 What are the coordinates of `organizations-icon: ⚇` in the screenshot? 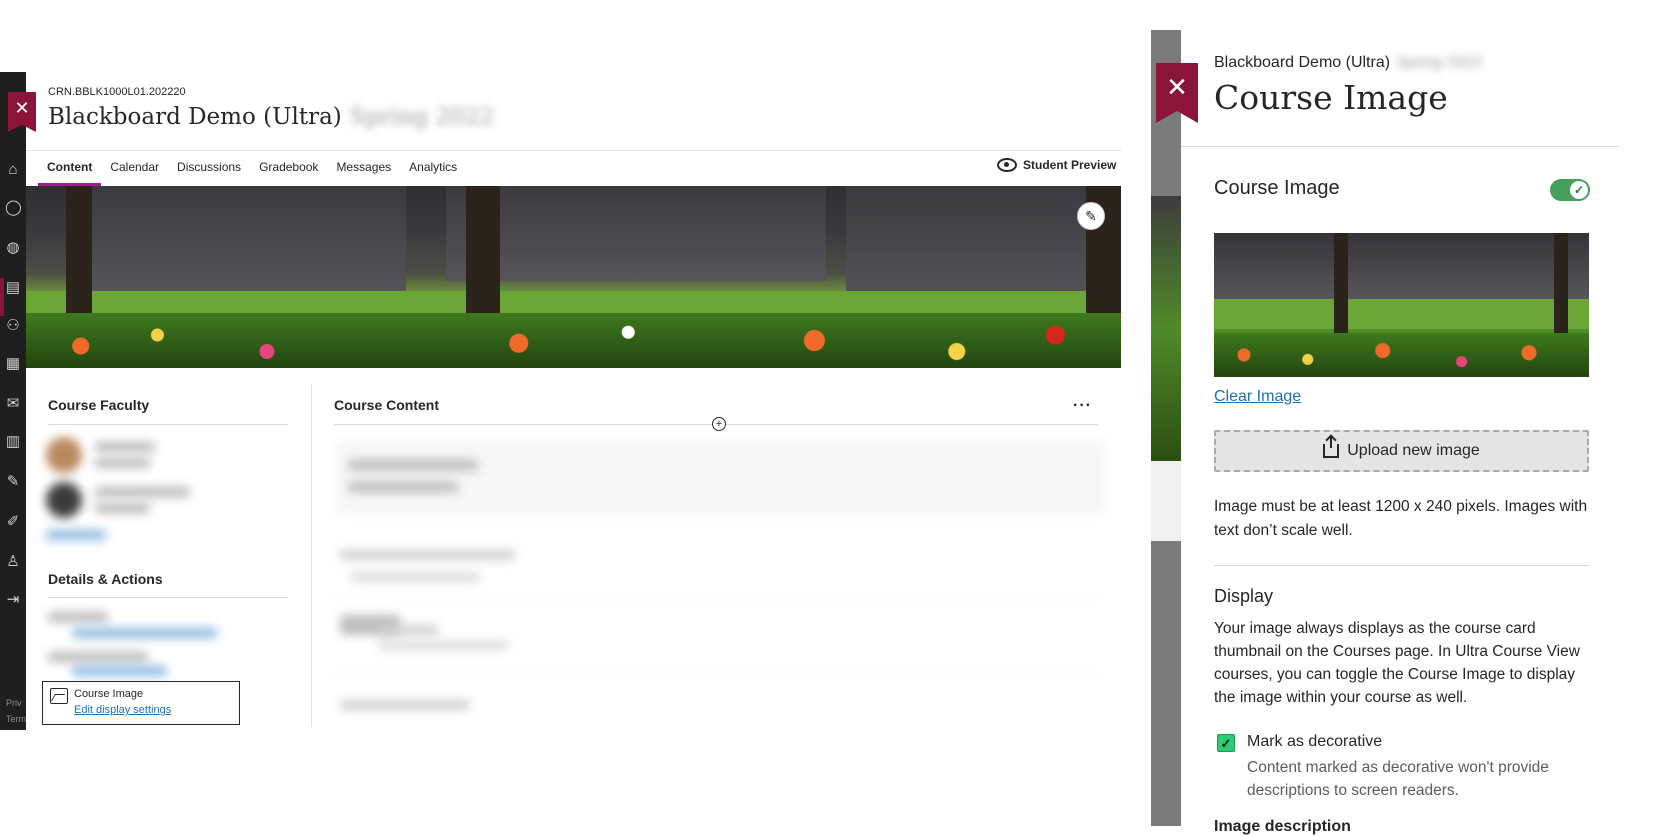 It's located at (13, 326).